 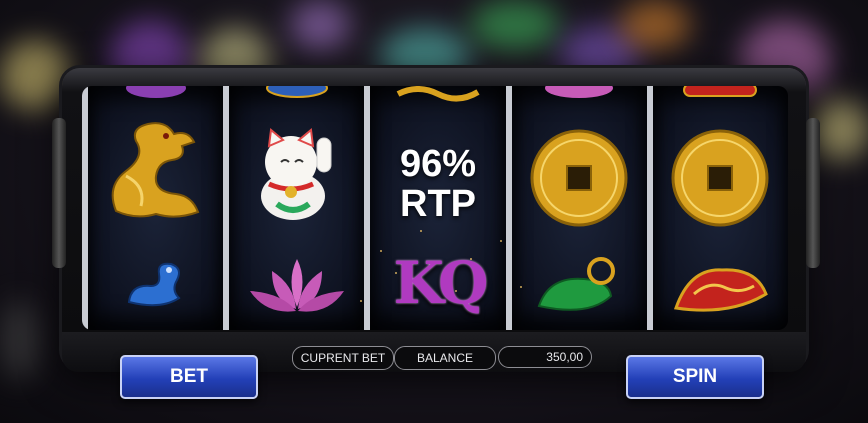 What do you see at coordinates (438, 94) in the screenshot?
I see `gold-dragon-icon` at bounding box center [438, 94].